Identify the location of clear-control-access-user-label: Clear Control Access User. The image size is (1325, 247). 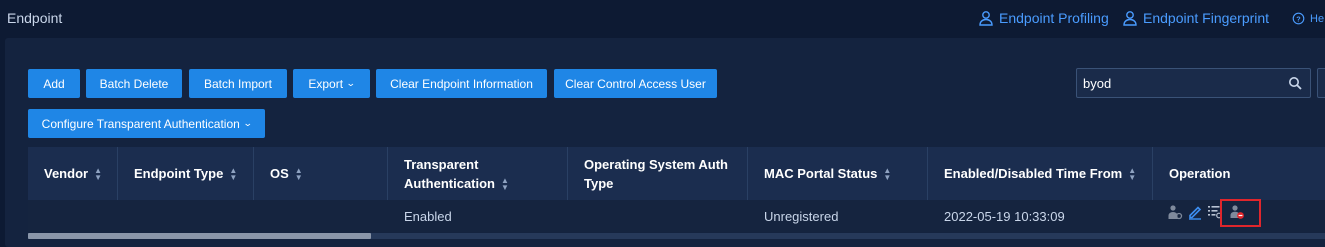
(635, 83).